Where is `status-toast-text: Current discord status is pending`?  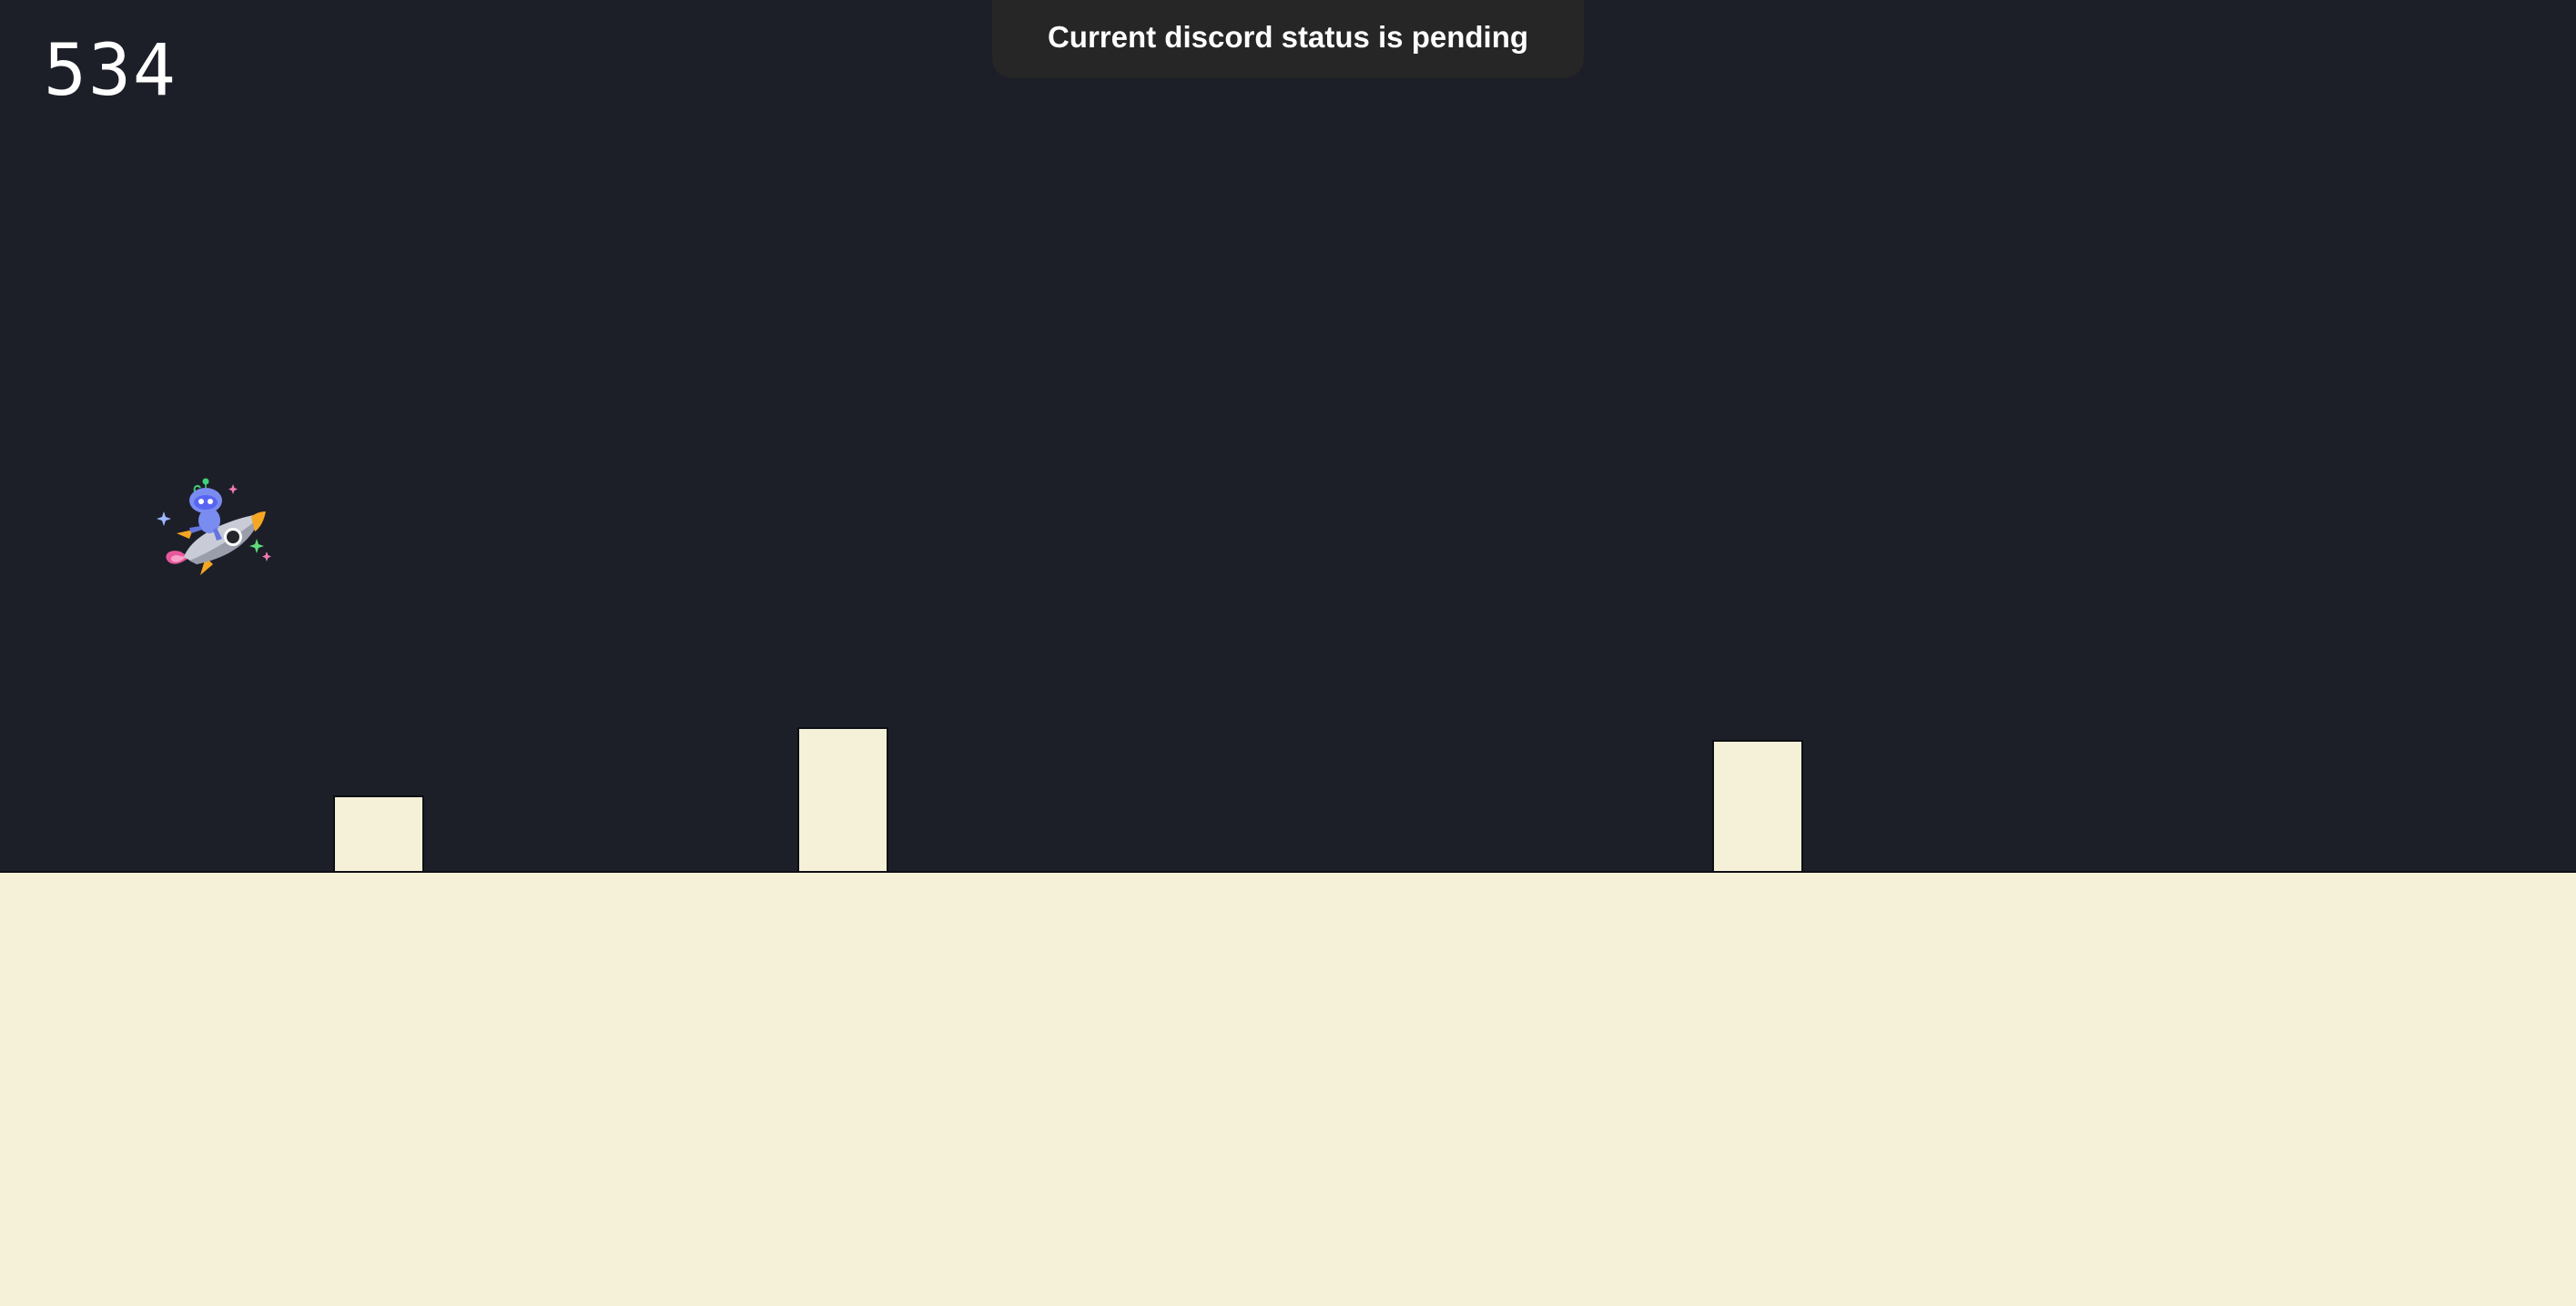
status-toast-text: Current discord status is pending is located at coordinates (1288, 37).